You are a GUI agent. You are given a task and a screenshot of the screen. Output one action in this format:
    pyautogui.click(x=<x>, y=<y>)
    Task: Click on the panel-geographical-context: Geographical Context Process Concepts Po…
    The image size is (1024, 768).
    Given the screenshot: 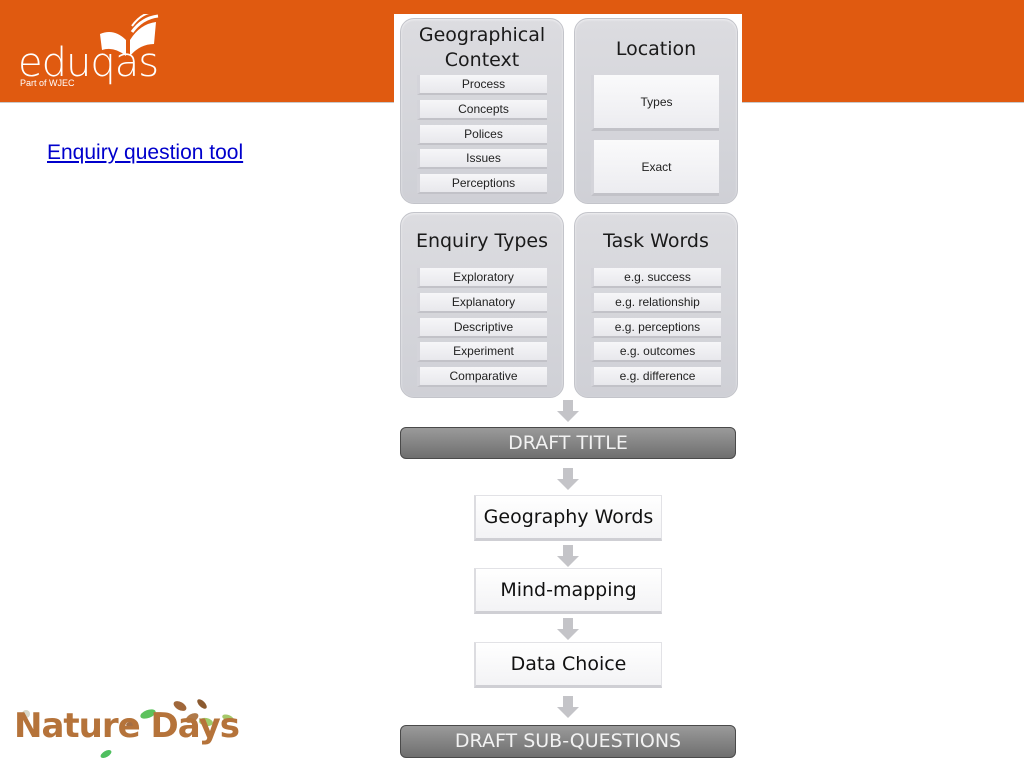 What is the action you would take?
    pyautogui.click(x=482, y=111)
    